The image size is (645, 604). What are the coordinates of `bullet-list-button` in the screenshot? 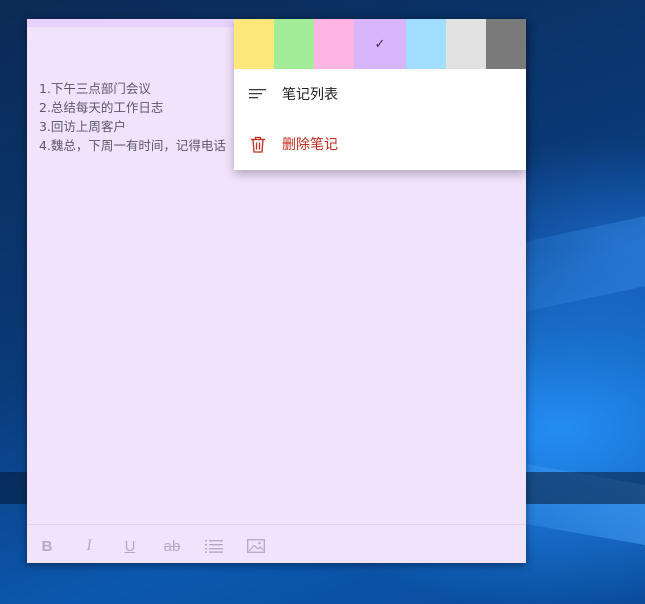 It's located at (214, 546).